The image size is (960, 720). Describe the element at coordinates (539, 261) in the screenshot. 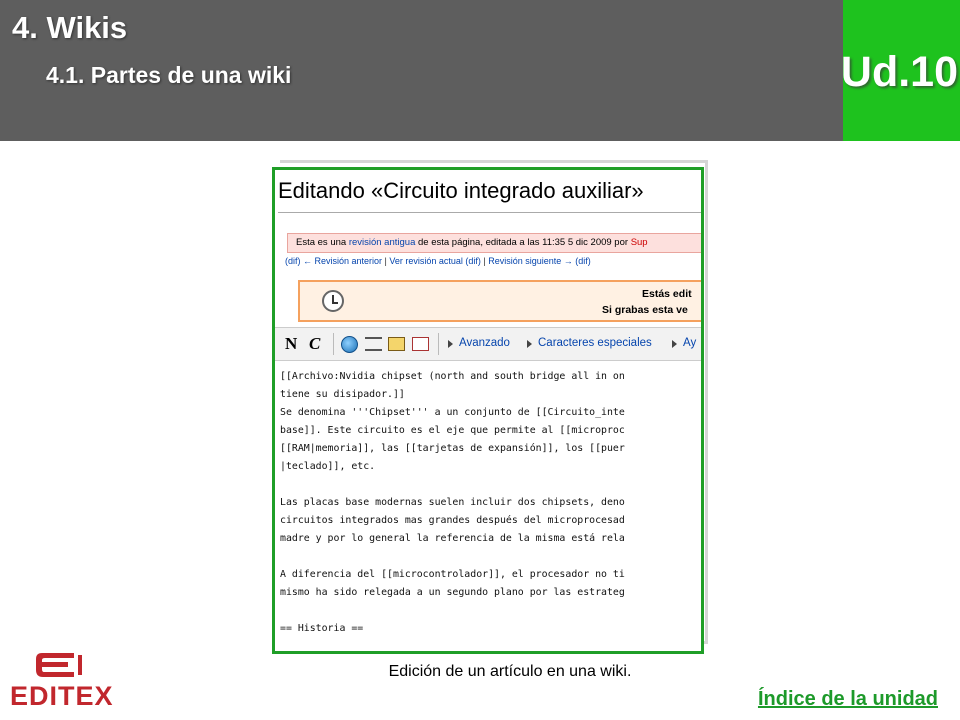

I see `next-revision-link: Revisión siguiente → (dif)` at that location.